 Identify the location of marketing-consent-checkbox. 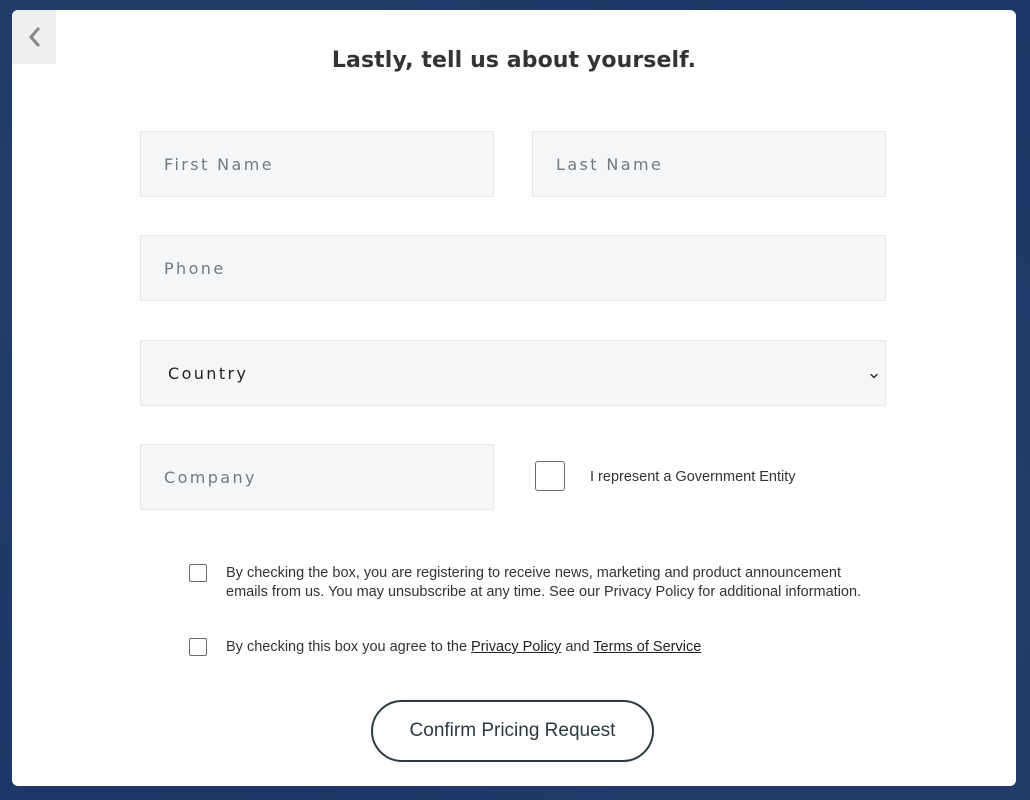
(198, 573).